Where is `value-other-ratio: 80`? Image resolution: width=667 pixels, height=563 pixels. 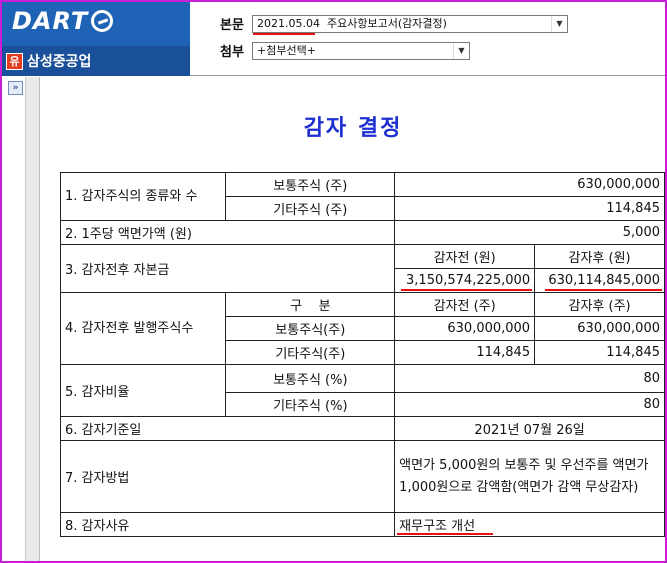 value-other-ratio: 80 is located at coordinates (529, 404).